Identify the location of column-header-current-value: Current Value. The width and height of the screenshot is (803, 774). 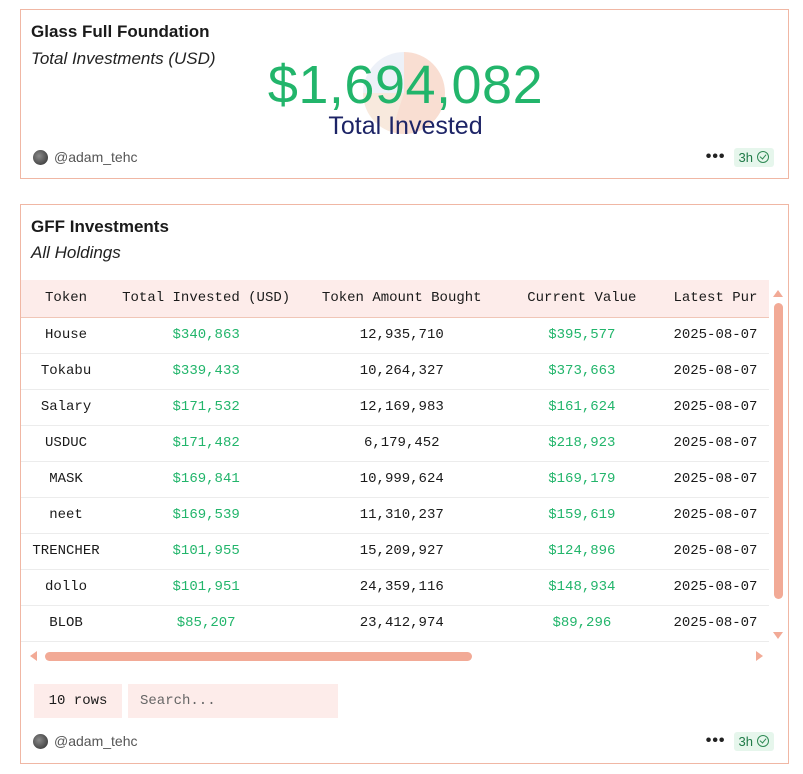
(582, 299).